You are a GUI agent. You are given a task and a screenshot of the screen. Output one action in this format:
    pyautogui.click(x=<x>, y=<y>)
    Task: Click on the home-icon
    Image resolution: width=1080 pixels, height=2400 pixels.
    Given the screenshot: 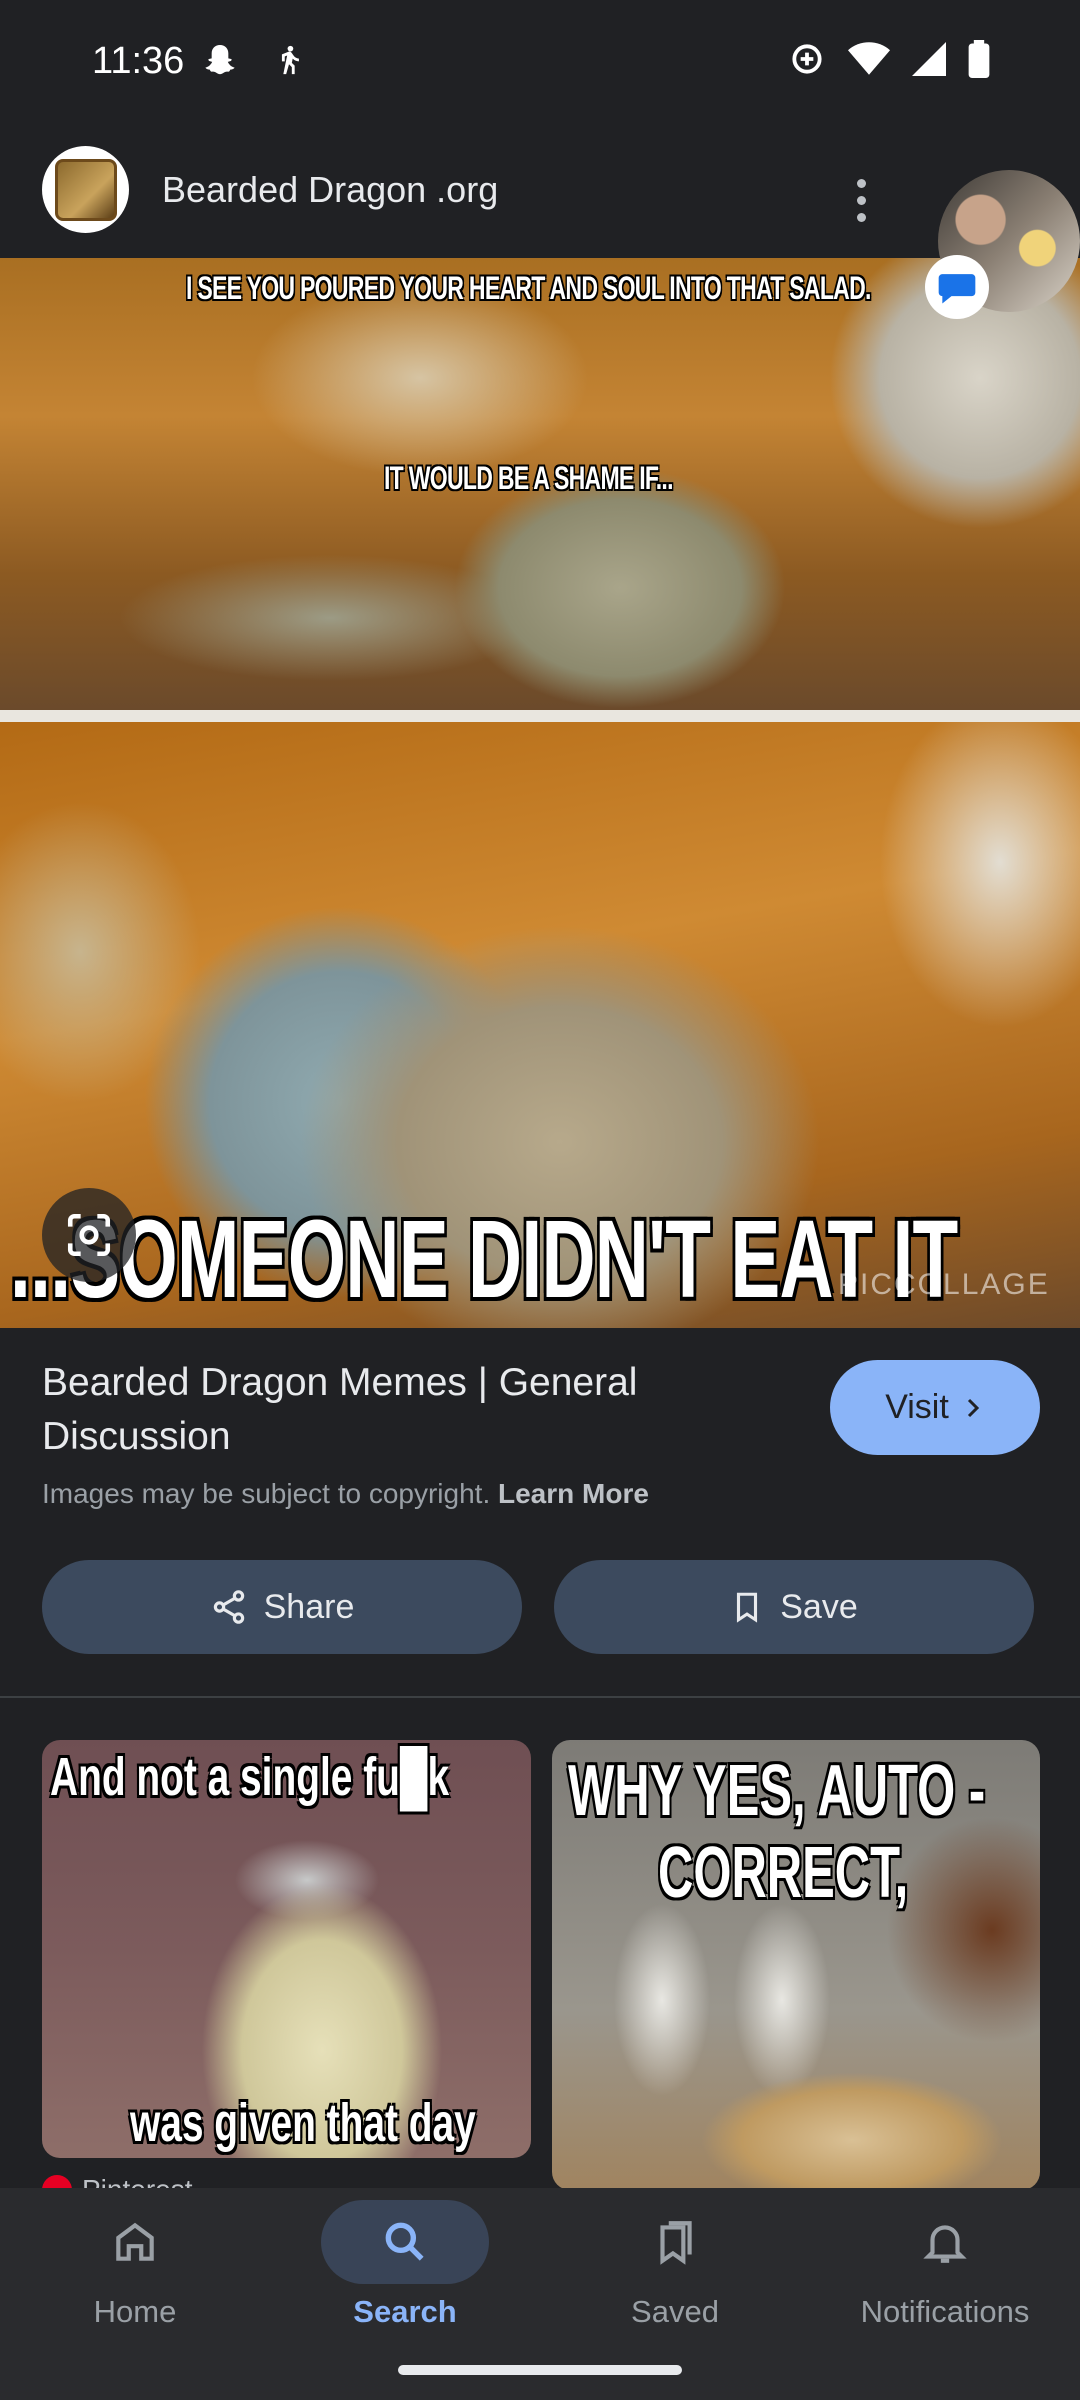 What is the action you would take?
    pyautogui.click(x=135, y=2241)
    